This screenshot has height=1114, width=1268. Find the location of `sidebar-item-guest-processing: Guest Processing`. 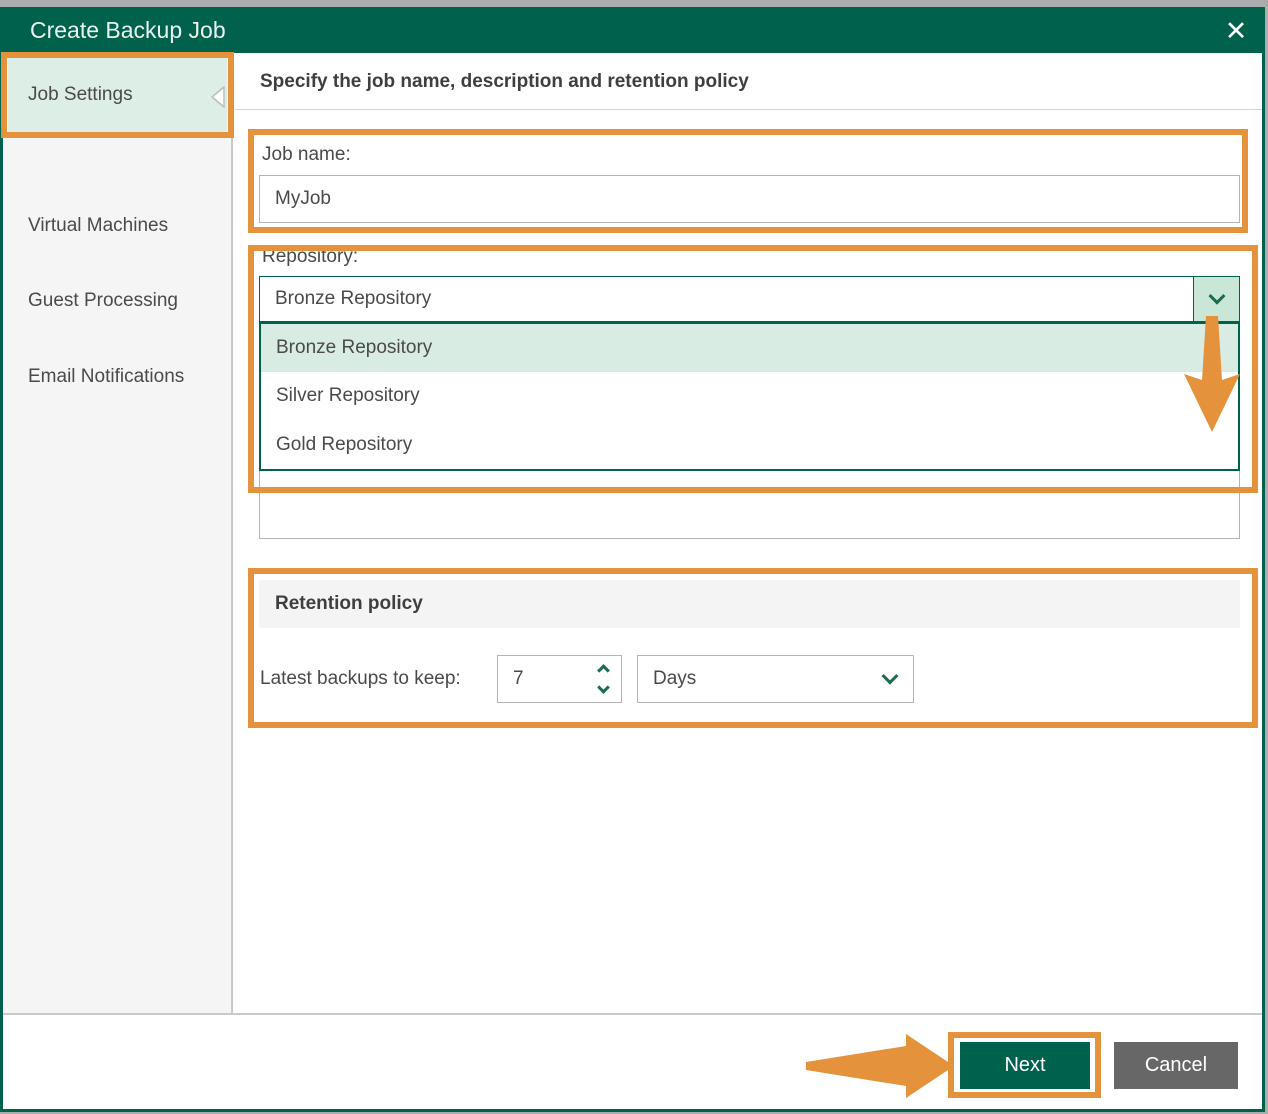

sidebar-item-guest-processing: Guest Processing is located at coordinates (117, 301).